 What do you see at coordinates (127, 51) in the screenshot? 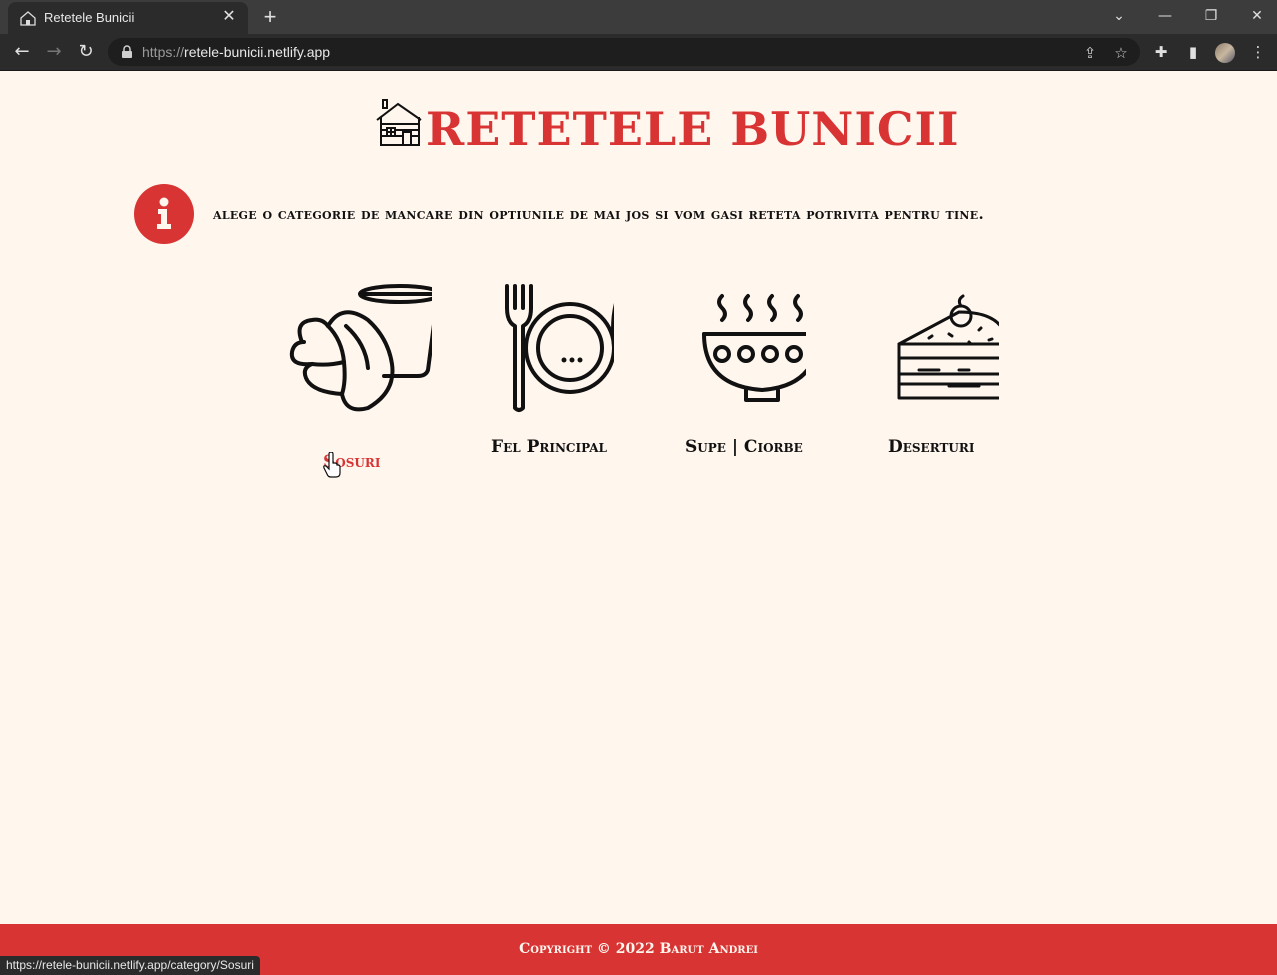
I see `lock-icon` at bounding box center [127, 51].